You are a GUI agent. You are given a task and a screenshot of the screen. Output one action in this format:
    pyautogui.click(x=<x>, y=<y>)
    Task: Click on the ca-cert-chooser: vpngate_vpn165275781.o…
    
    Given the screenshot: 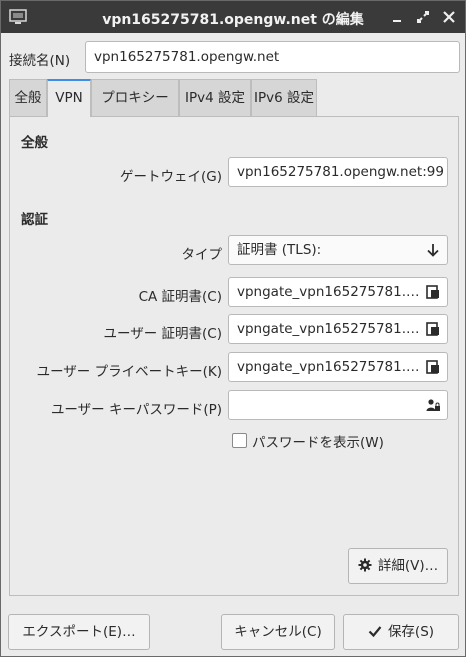 What is the action you would take?
    pyautogui.click(x=338, y=292)
    